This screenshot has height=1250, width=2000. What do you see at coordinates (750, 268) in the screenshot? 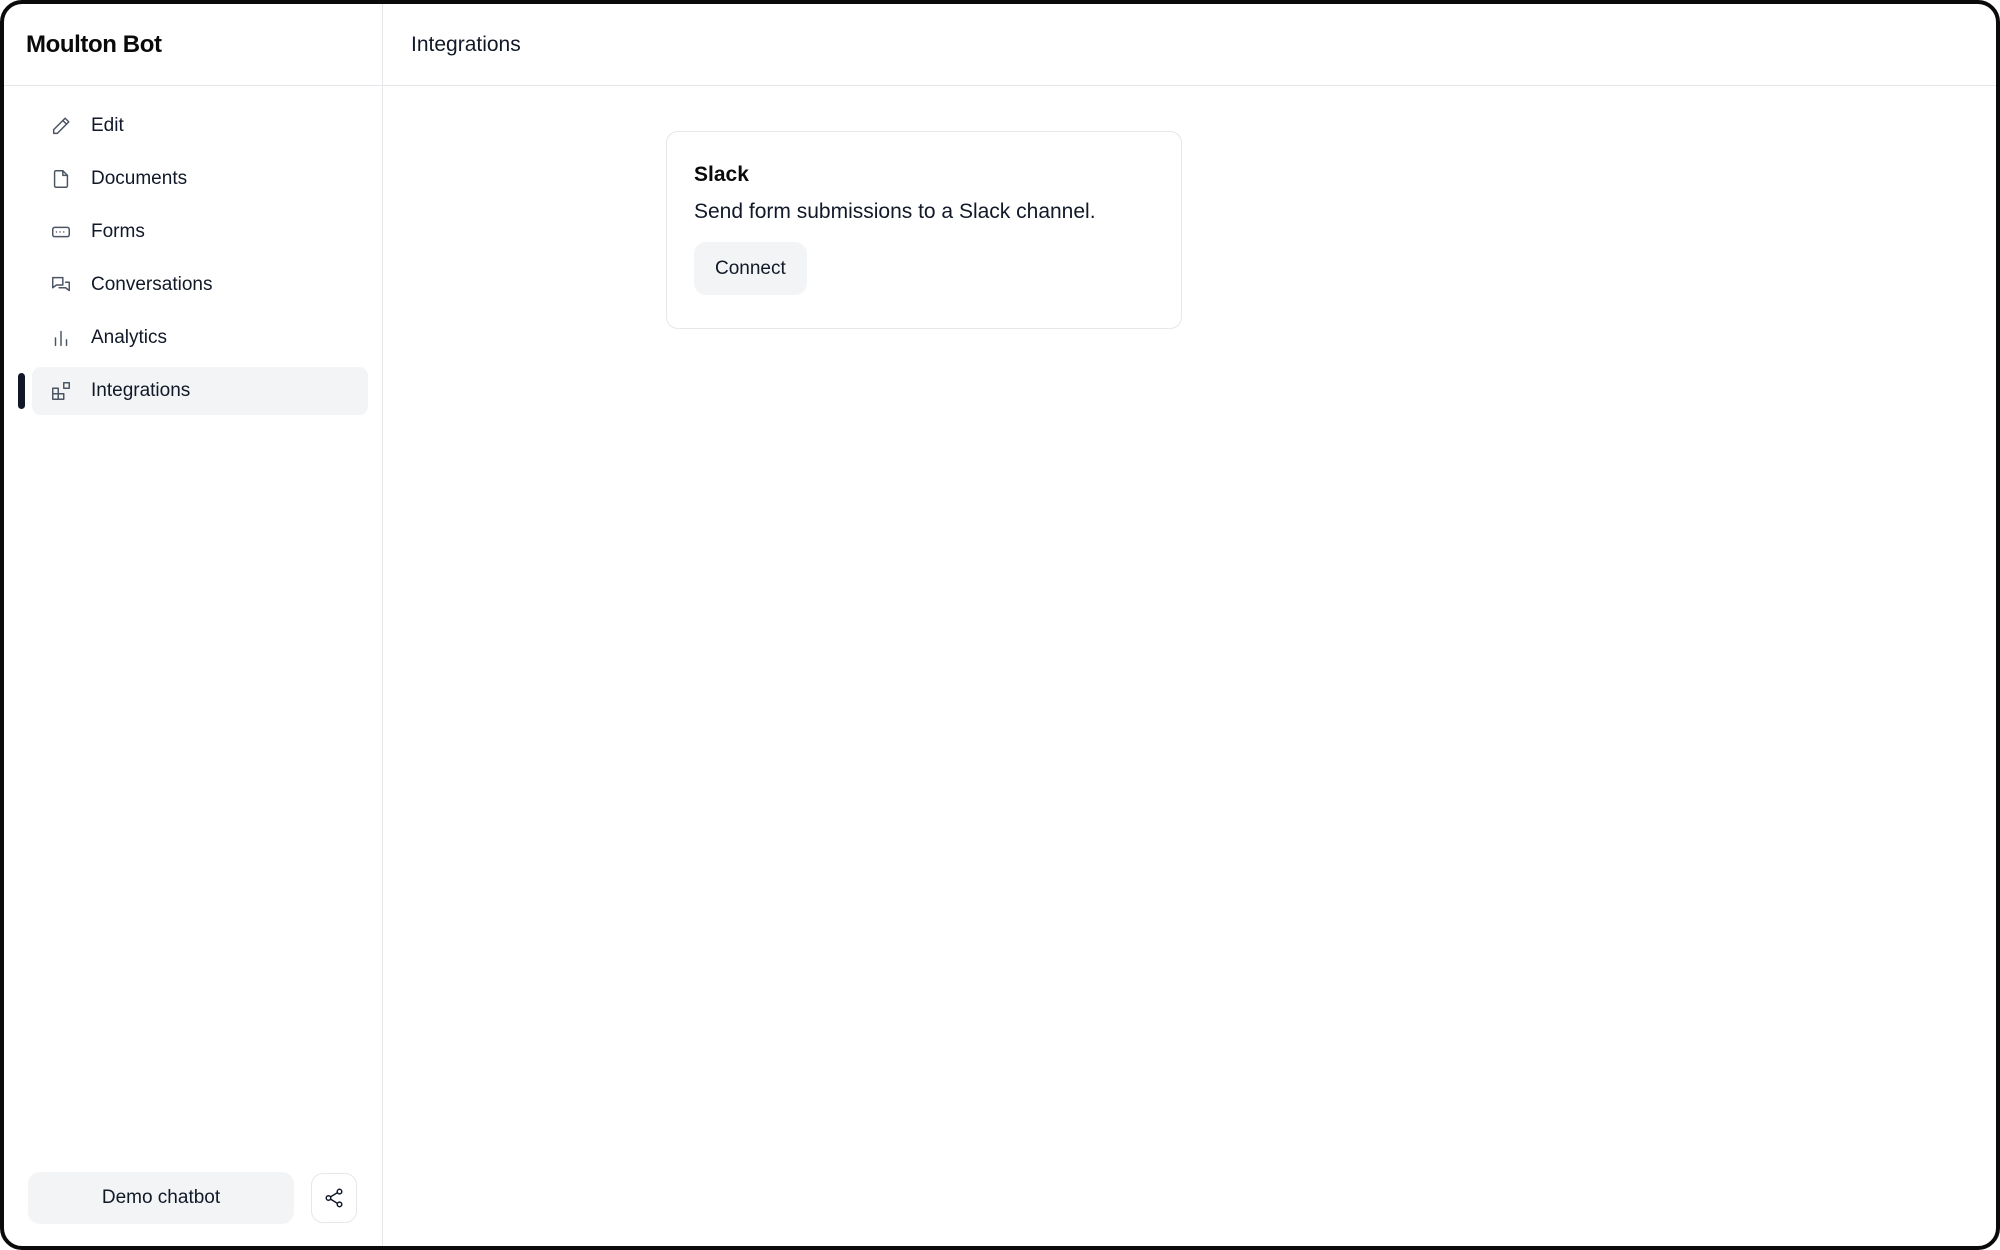
I see `connect-button: Connect` at bounding box center [750, 268].